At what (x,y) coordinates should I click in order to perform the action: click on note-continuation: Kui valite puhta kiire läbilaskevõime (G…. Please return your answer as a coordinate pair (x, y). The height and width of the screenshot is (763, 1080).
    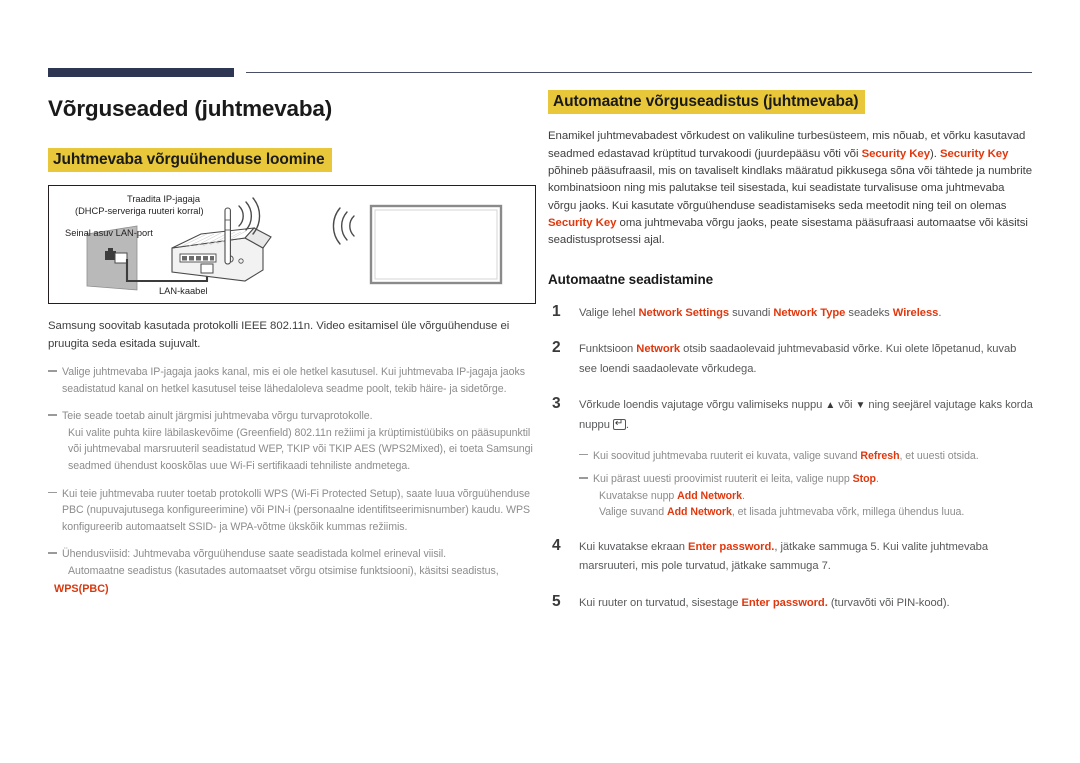
    Looking at the image, I should click on (300, 449).